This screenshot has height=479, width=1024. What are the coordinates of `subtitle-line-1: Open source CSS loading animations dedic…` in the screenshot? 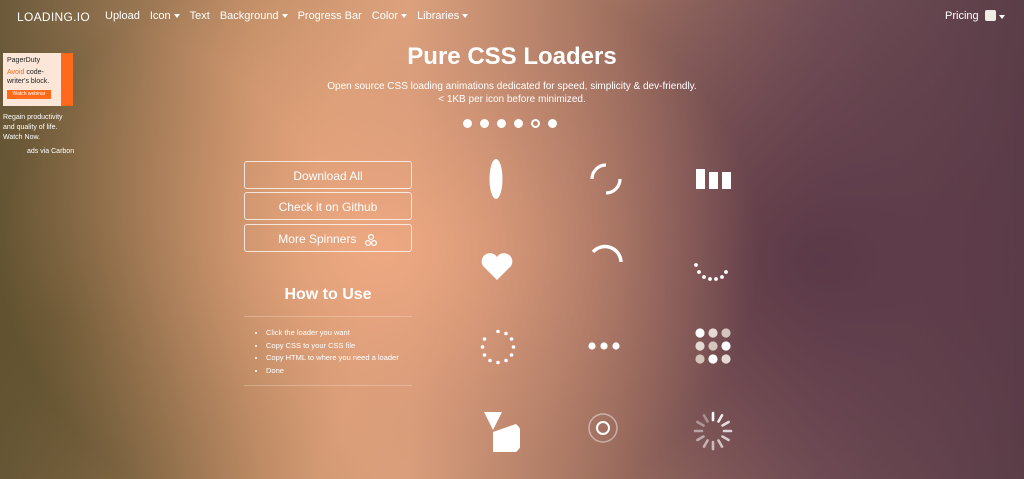 It's located at (512, 86).